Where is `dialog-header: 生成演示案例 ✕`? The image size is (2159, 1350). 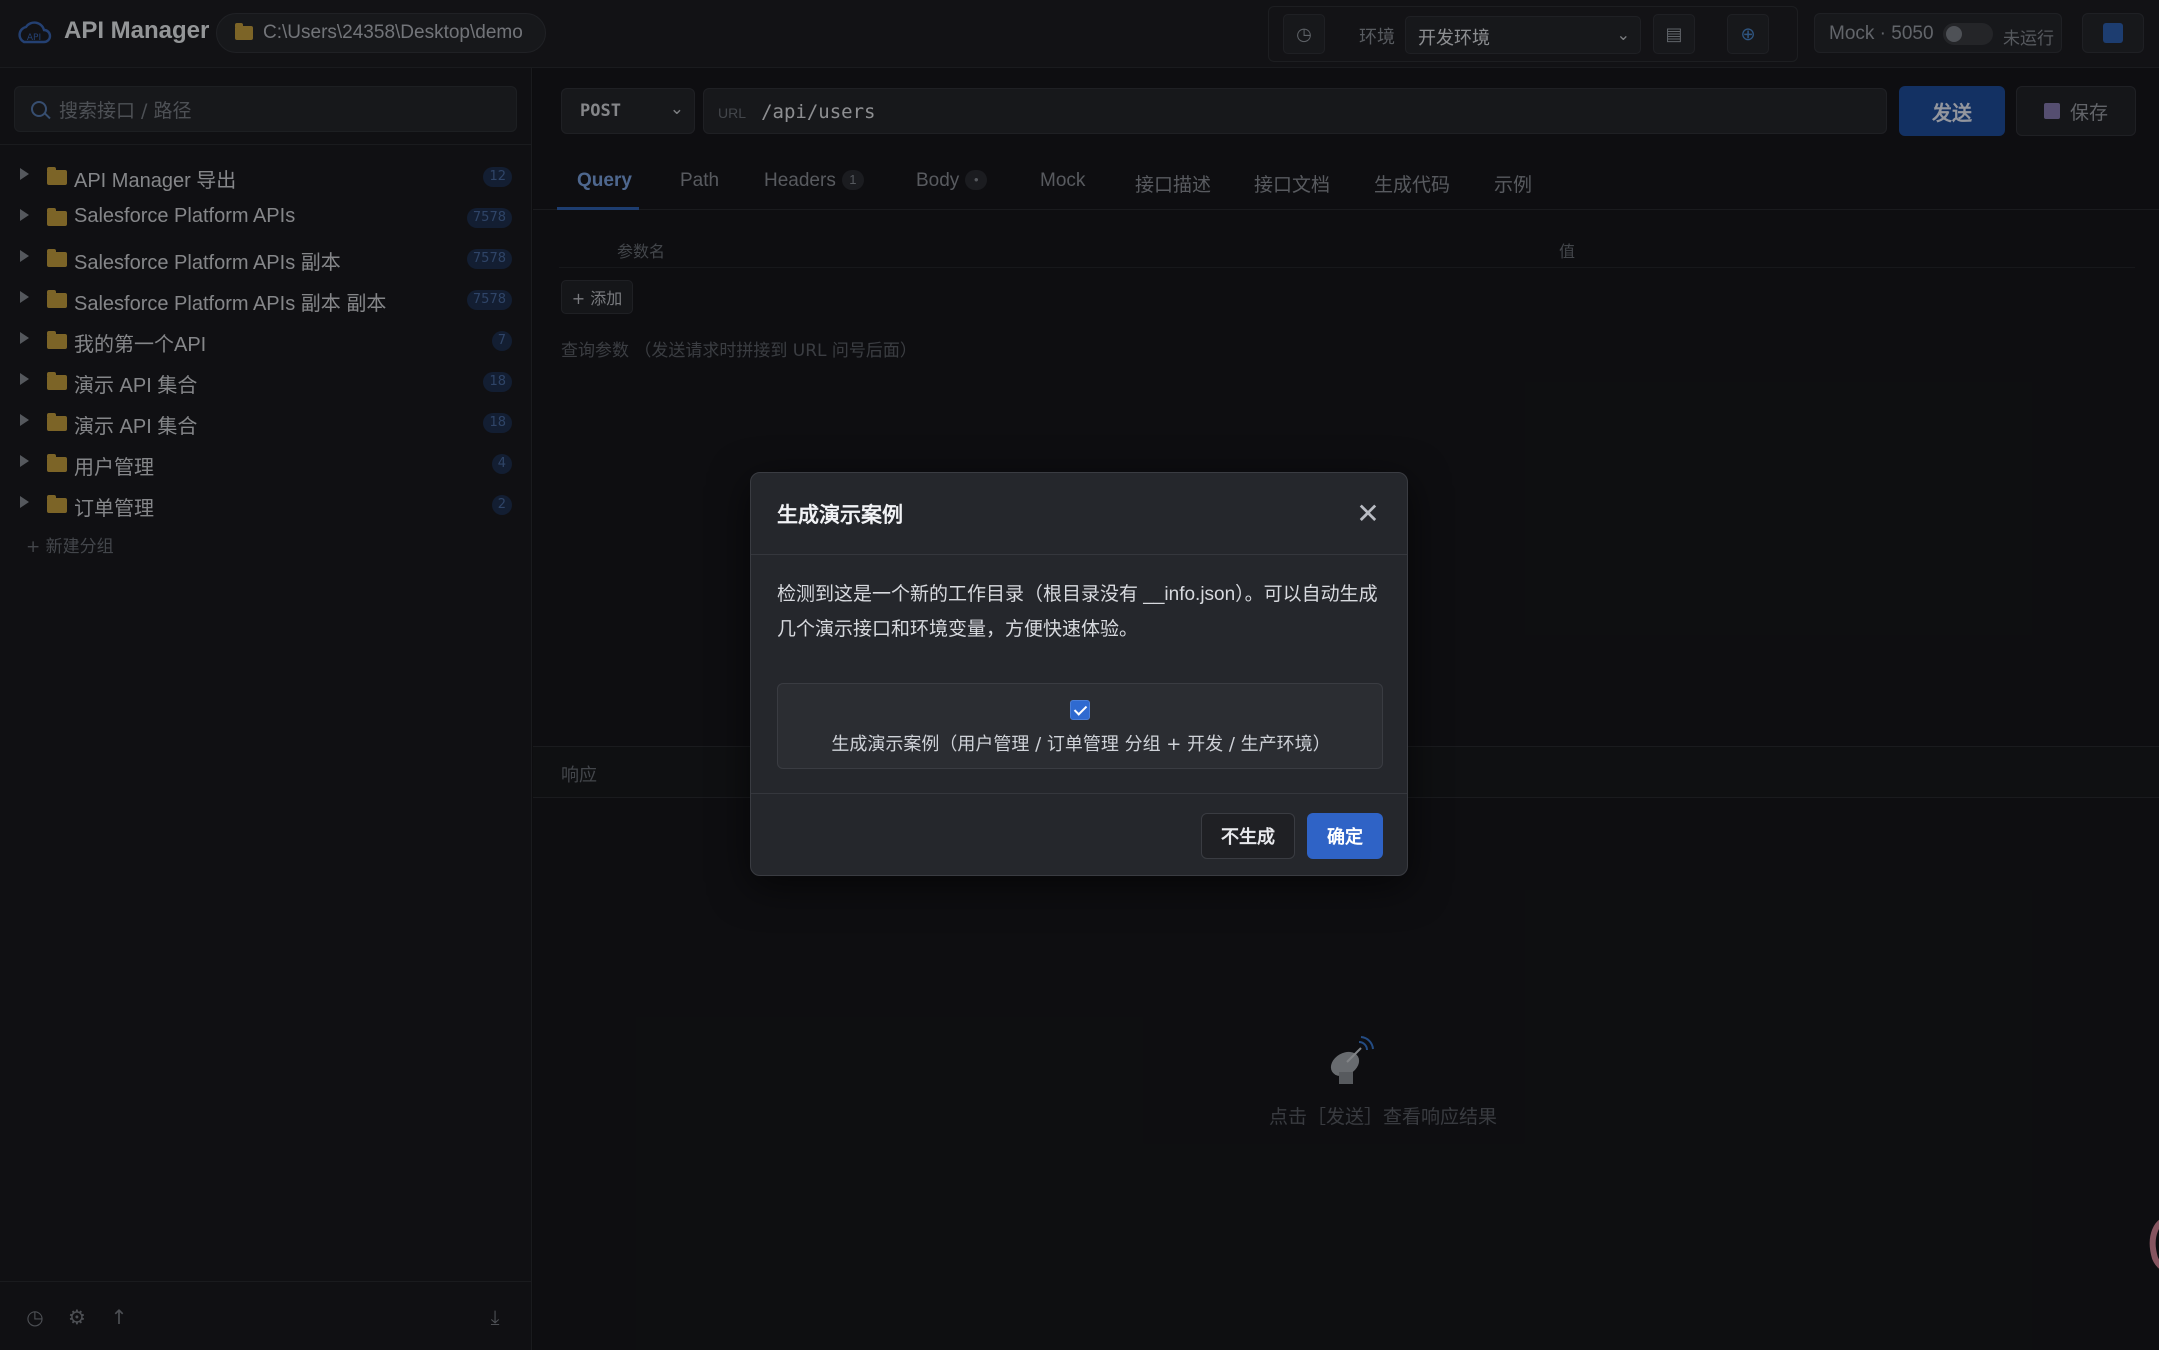
dialog-header: 生成演示案例 ✕ is located at coordinates (1079, 514).